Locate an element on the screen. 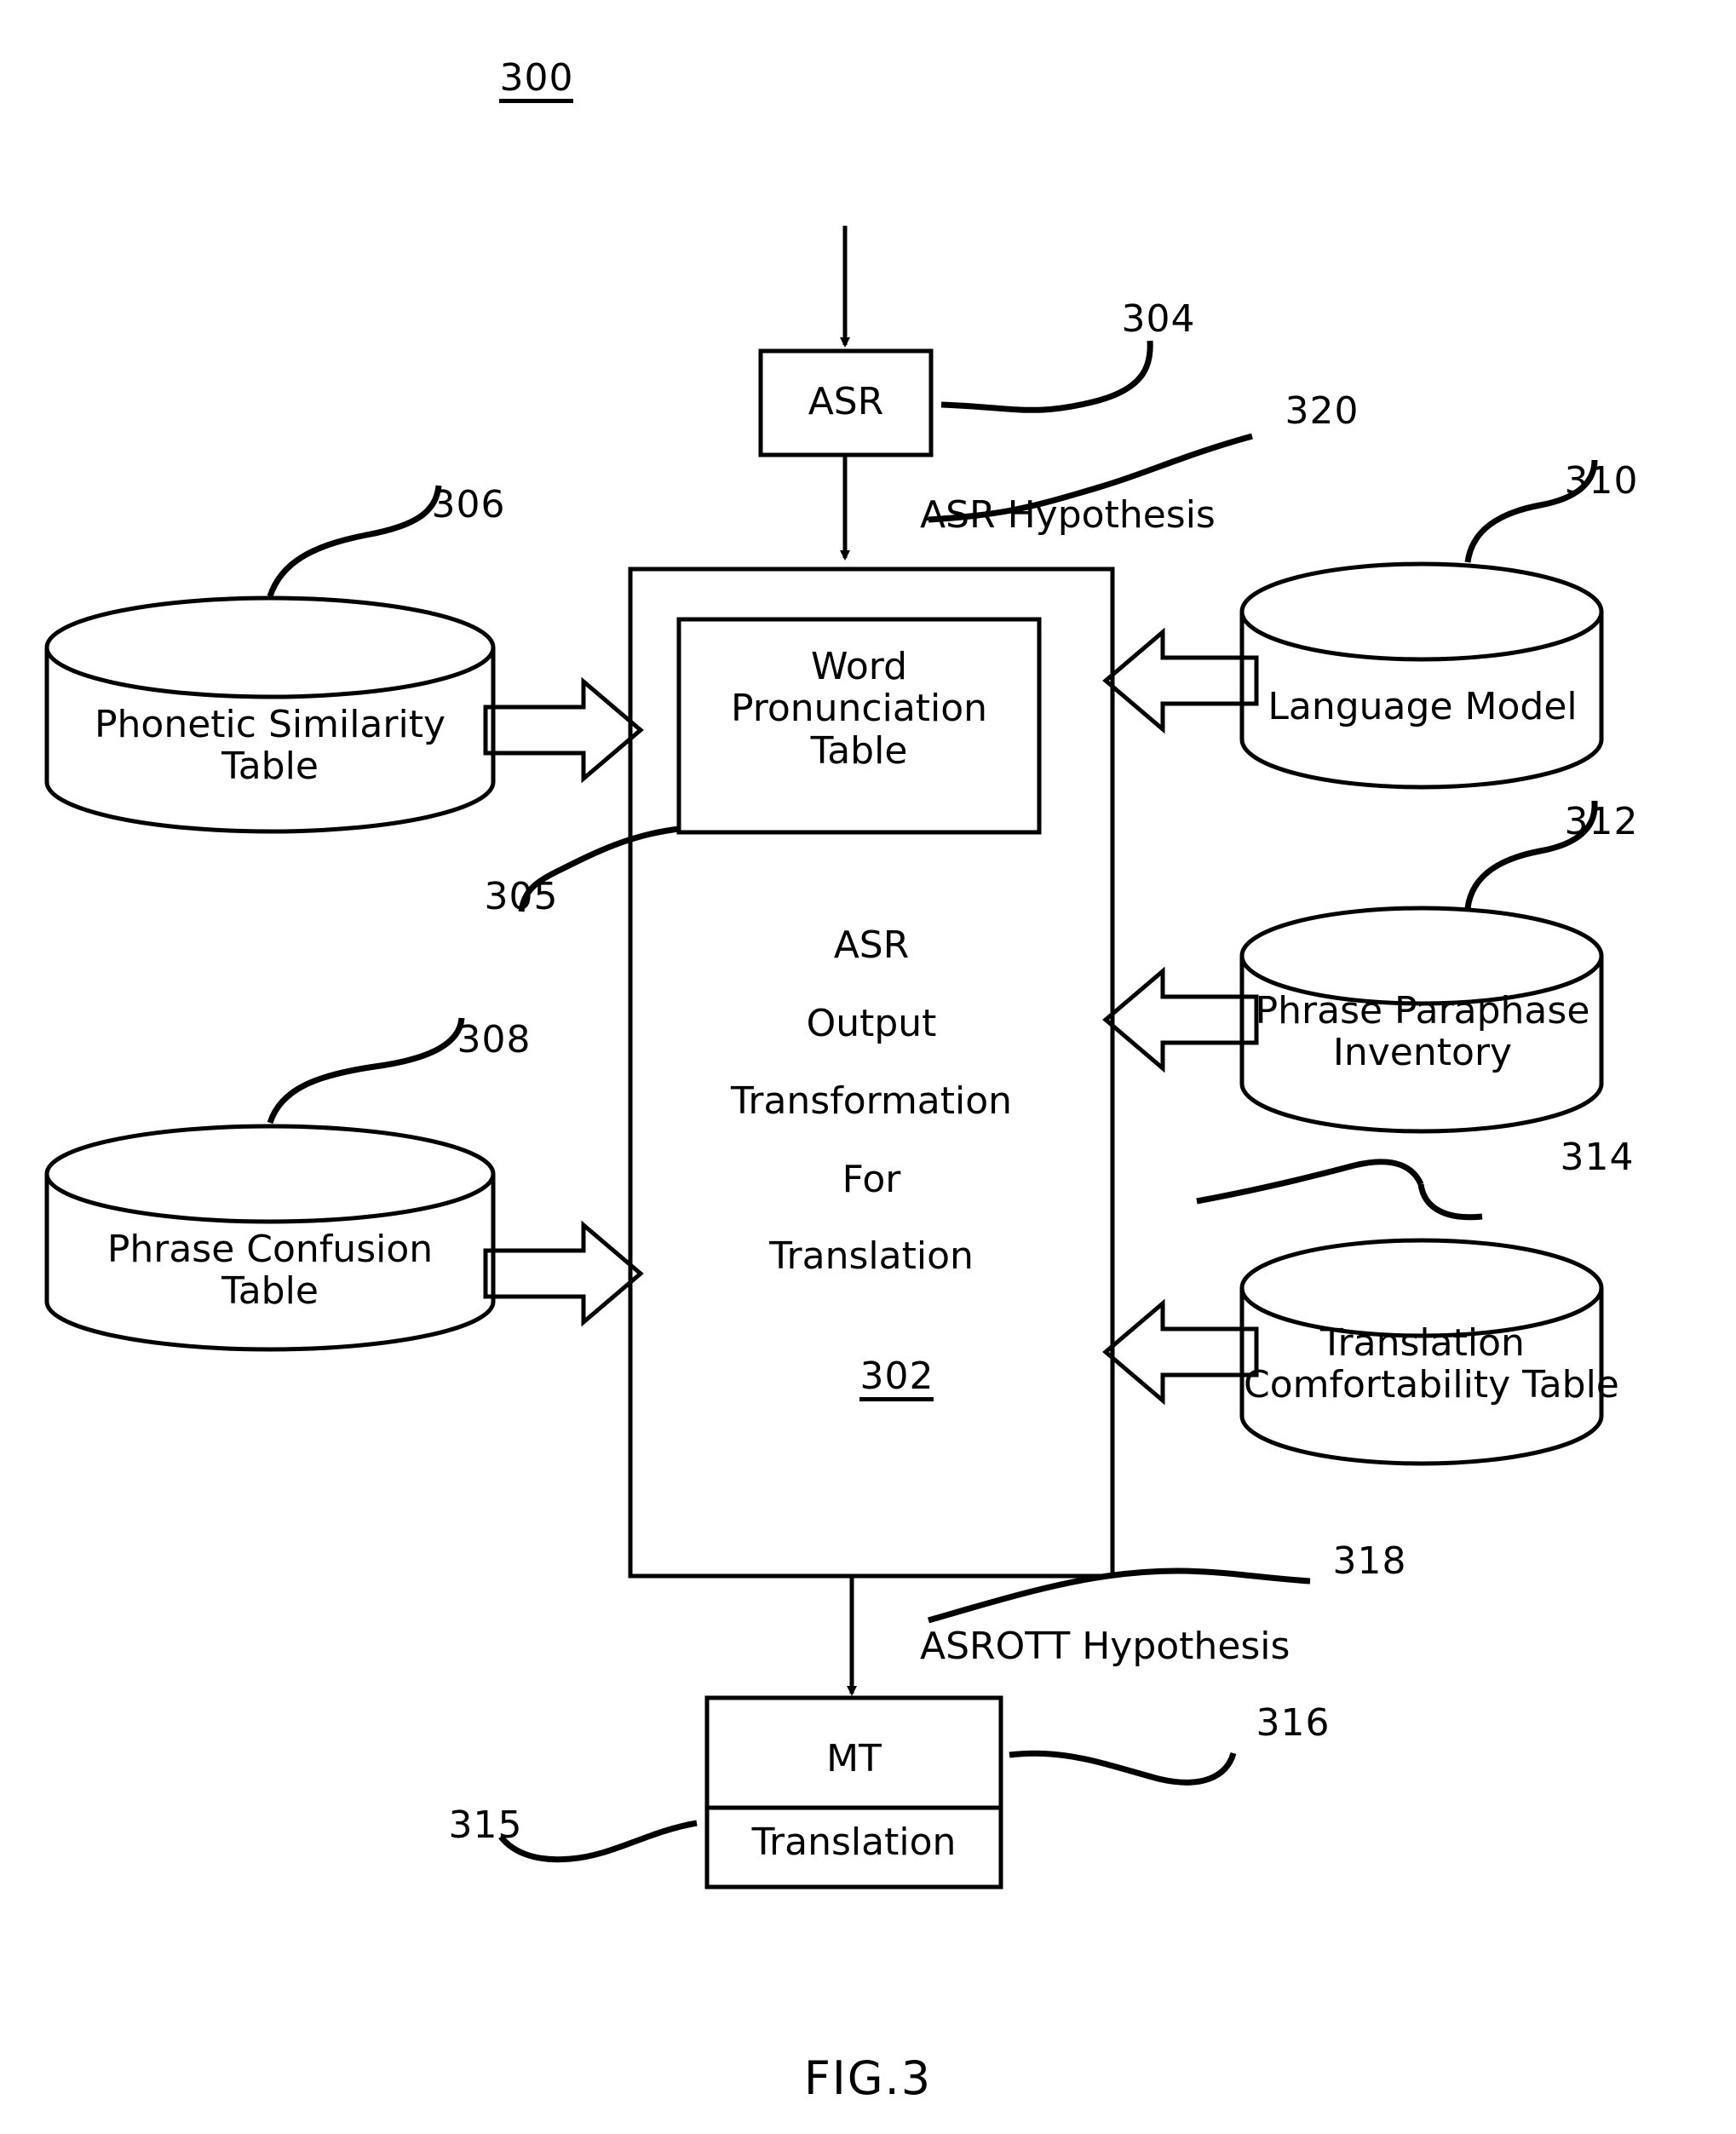 The height and width of the screenshot is (2134, 1736). leader-314-tail is located at coordinates (1450, 1202).